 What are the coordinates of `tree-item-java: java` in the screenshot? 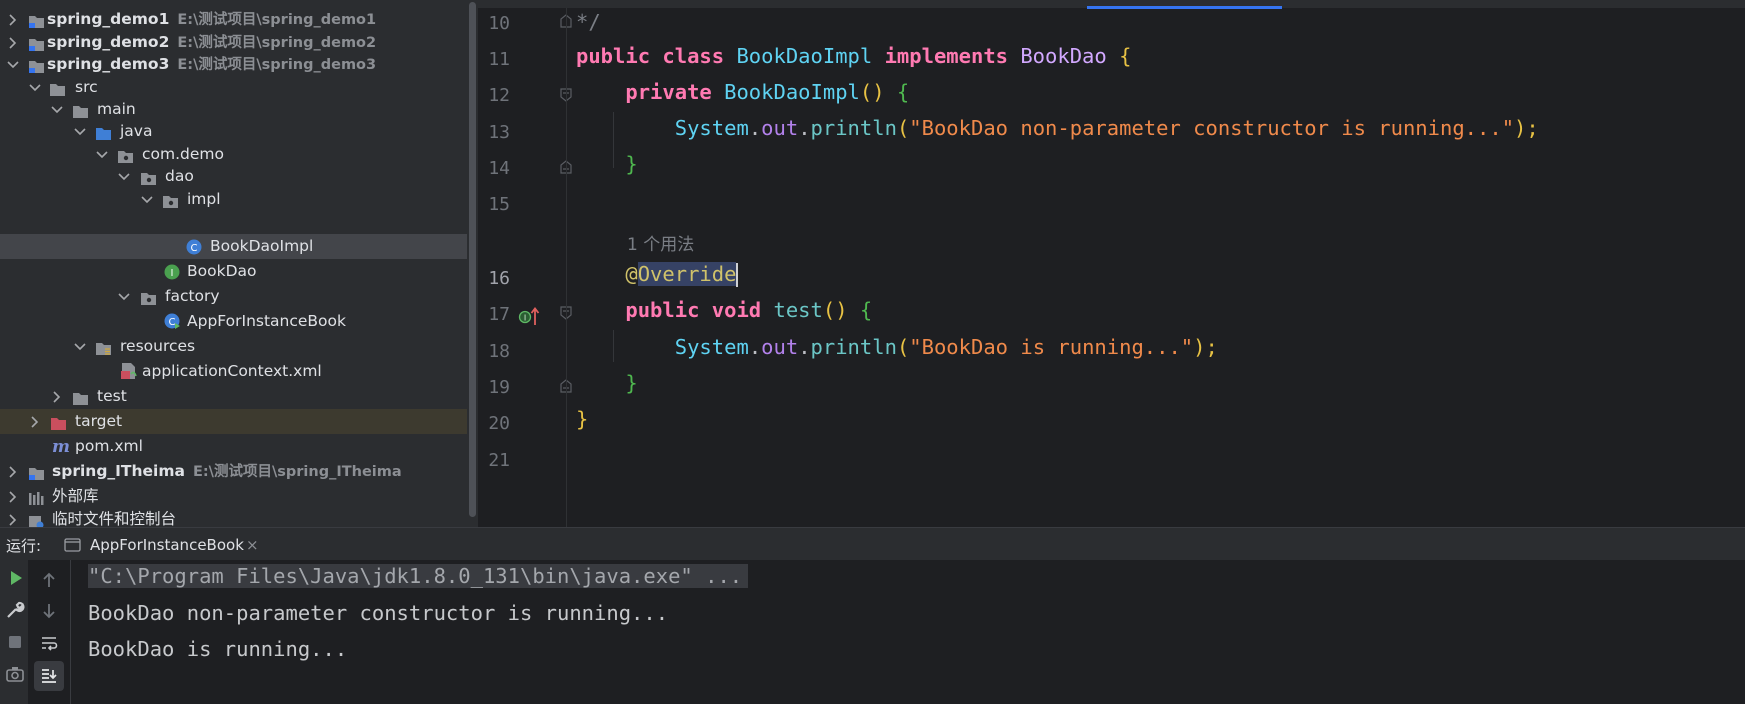 It's located at (233, 131).